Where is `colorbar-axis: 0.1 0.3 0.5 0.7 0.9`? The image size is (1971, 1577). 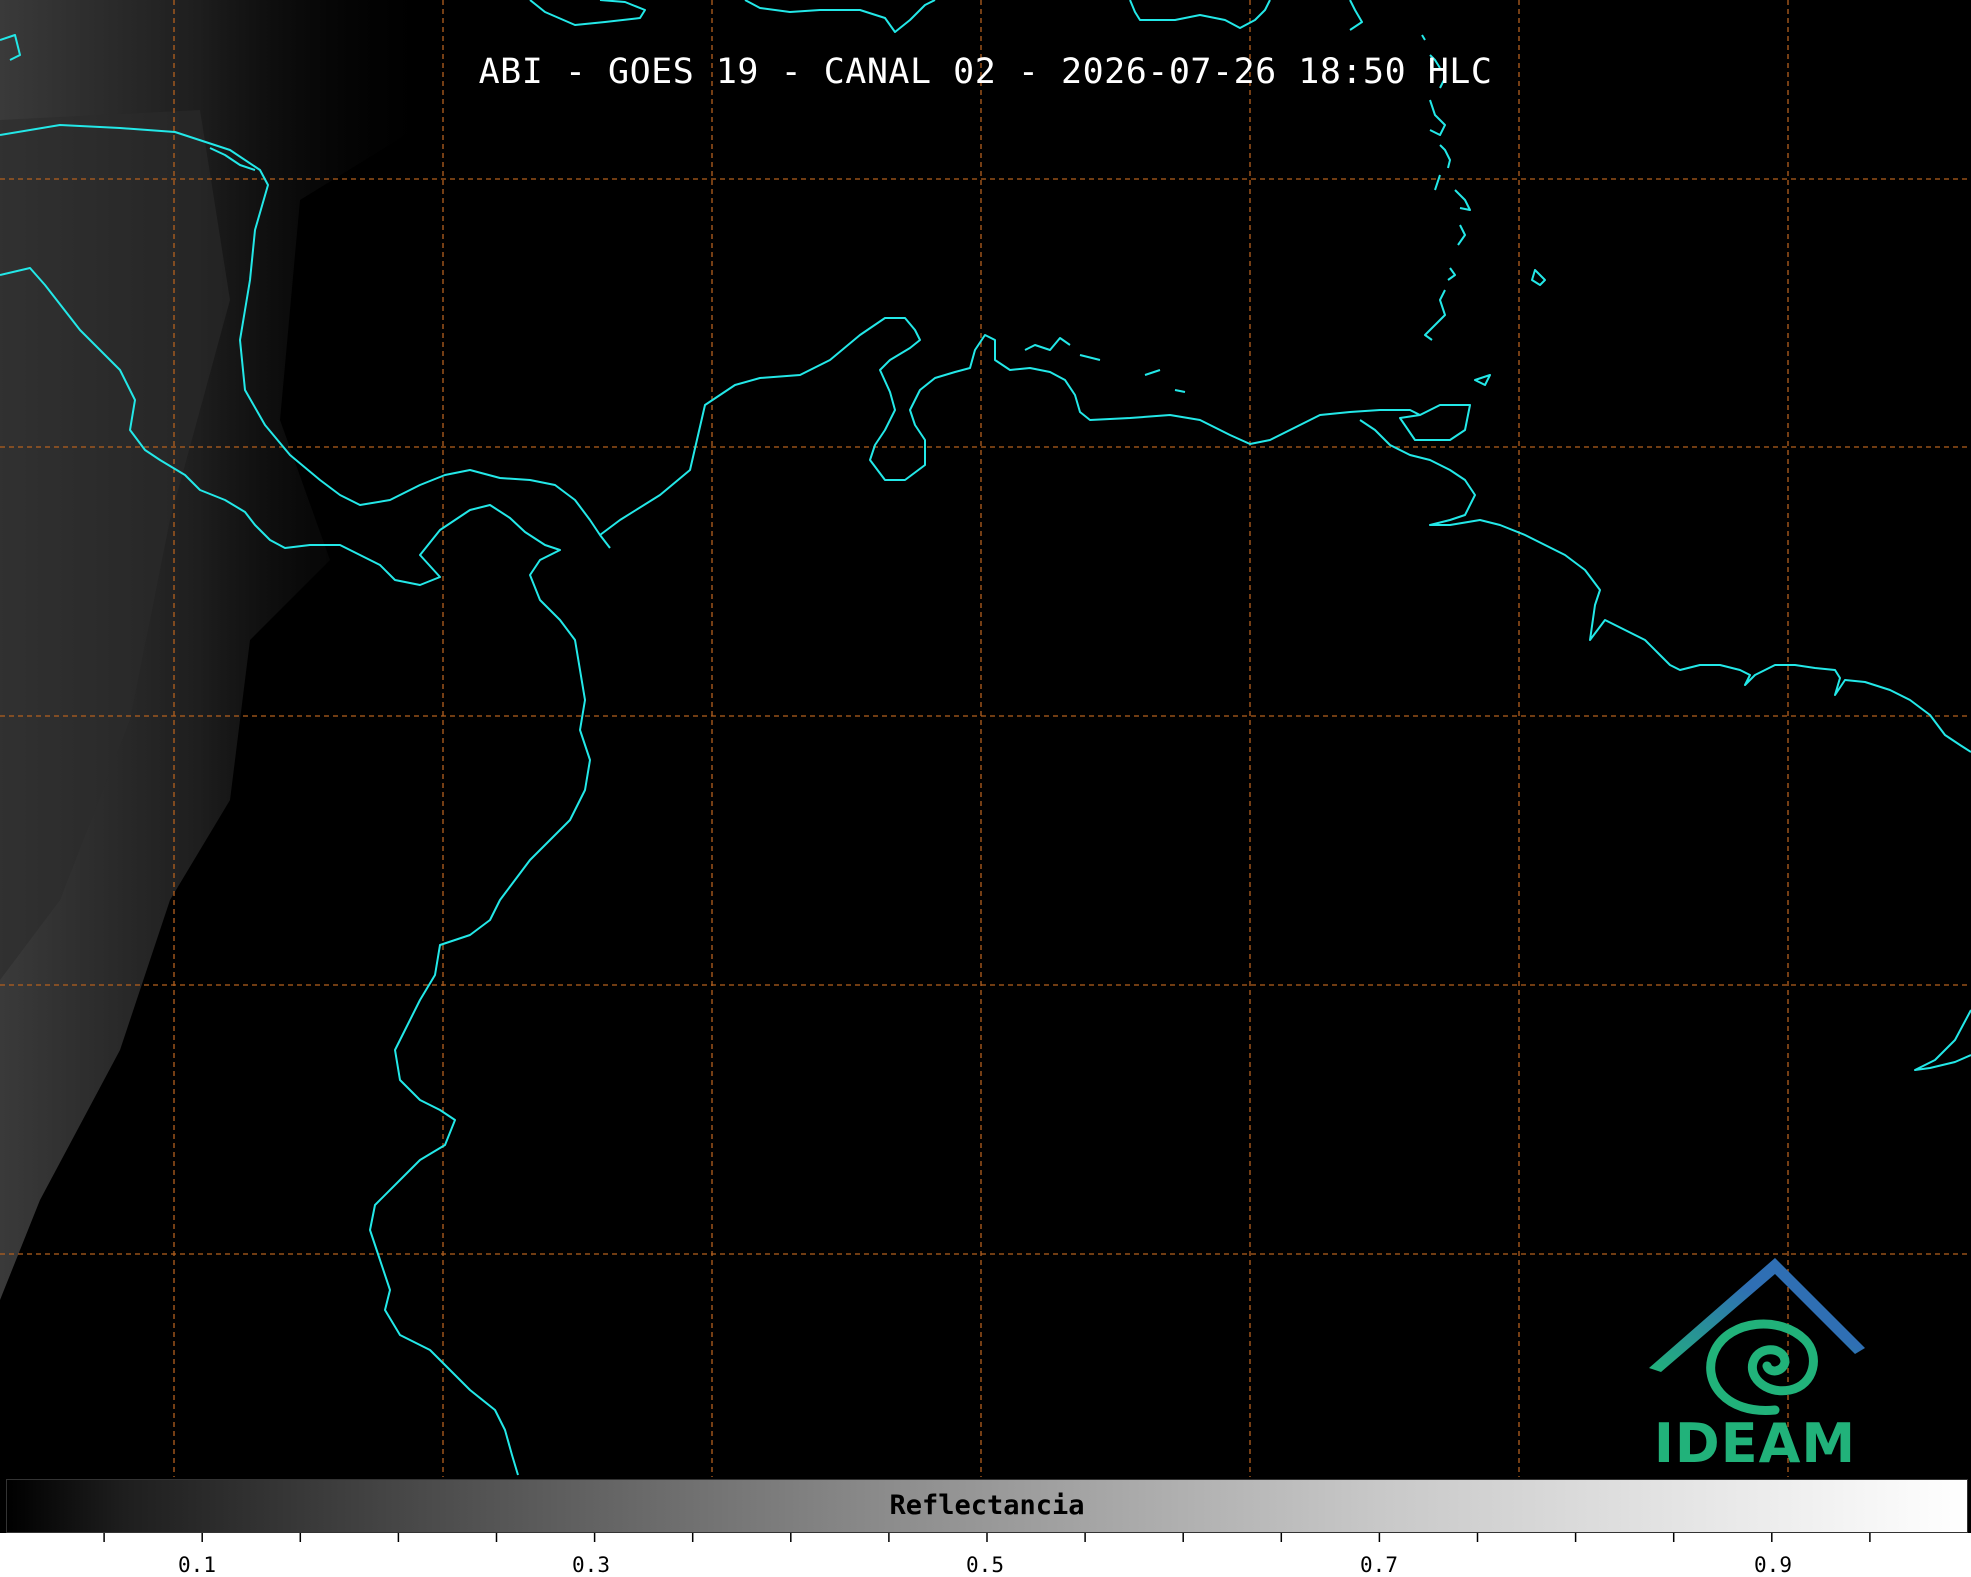
colorbar-axis: 0.1 0.3 0.5 0.7 0.9 is located at coordinates (985, 1555).